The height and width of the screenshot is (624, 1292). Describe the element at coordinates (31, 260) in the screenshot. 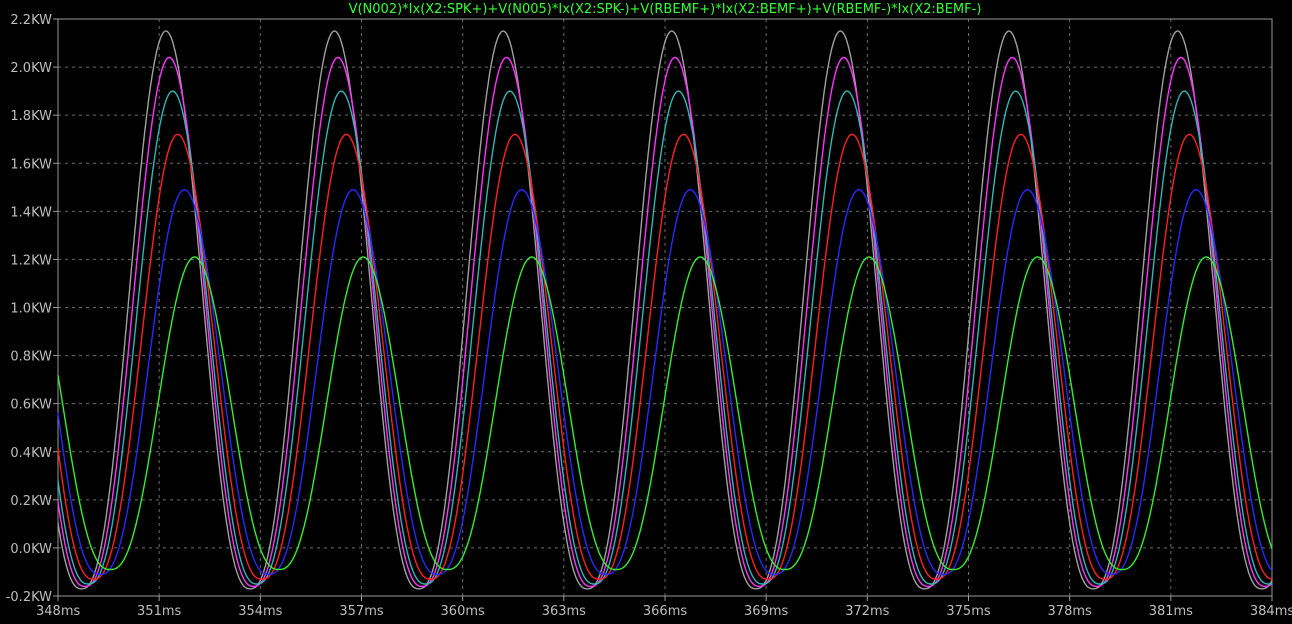

I see `y-tick-label: 1.2KW` at that location.